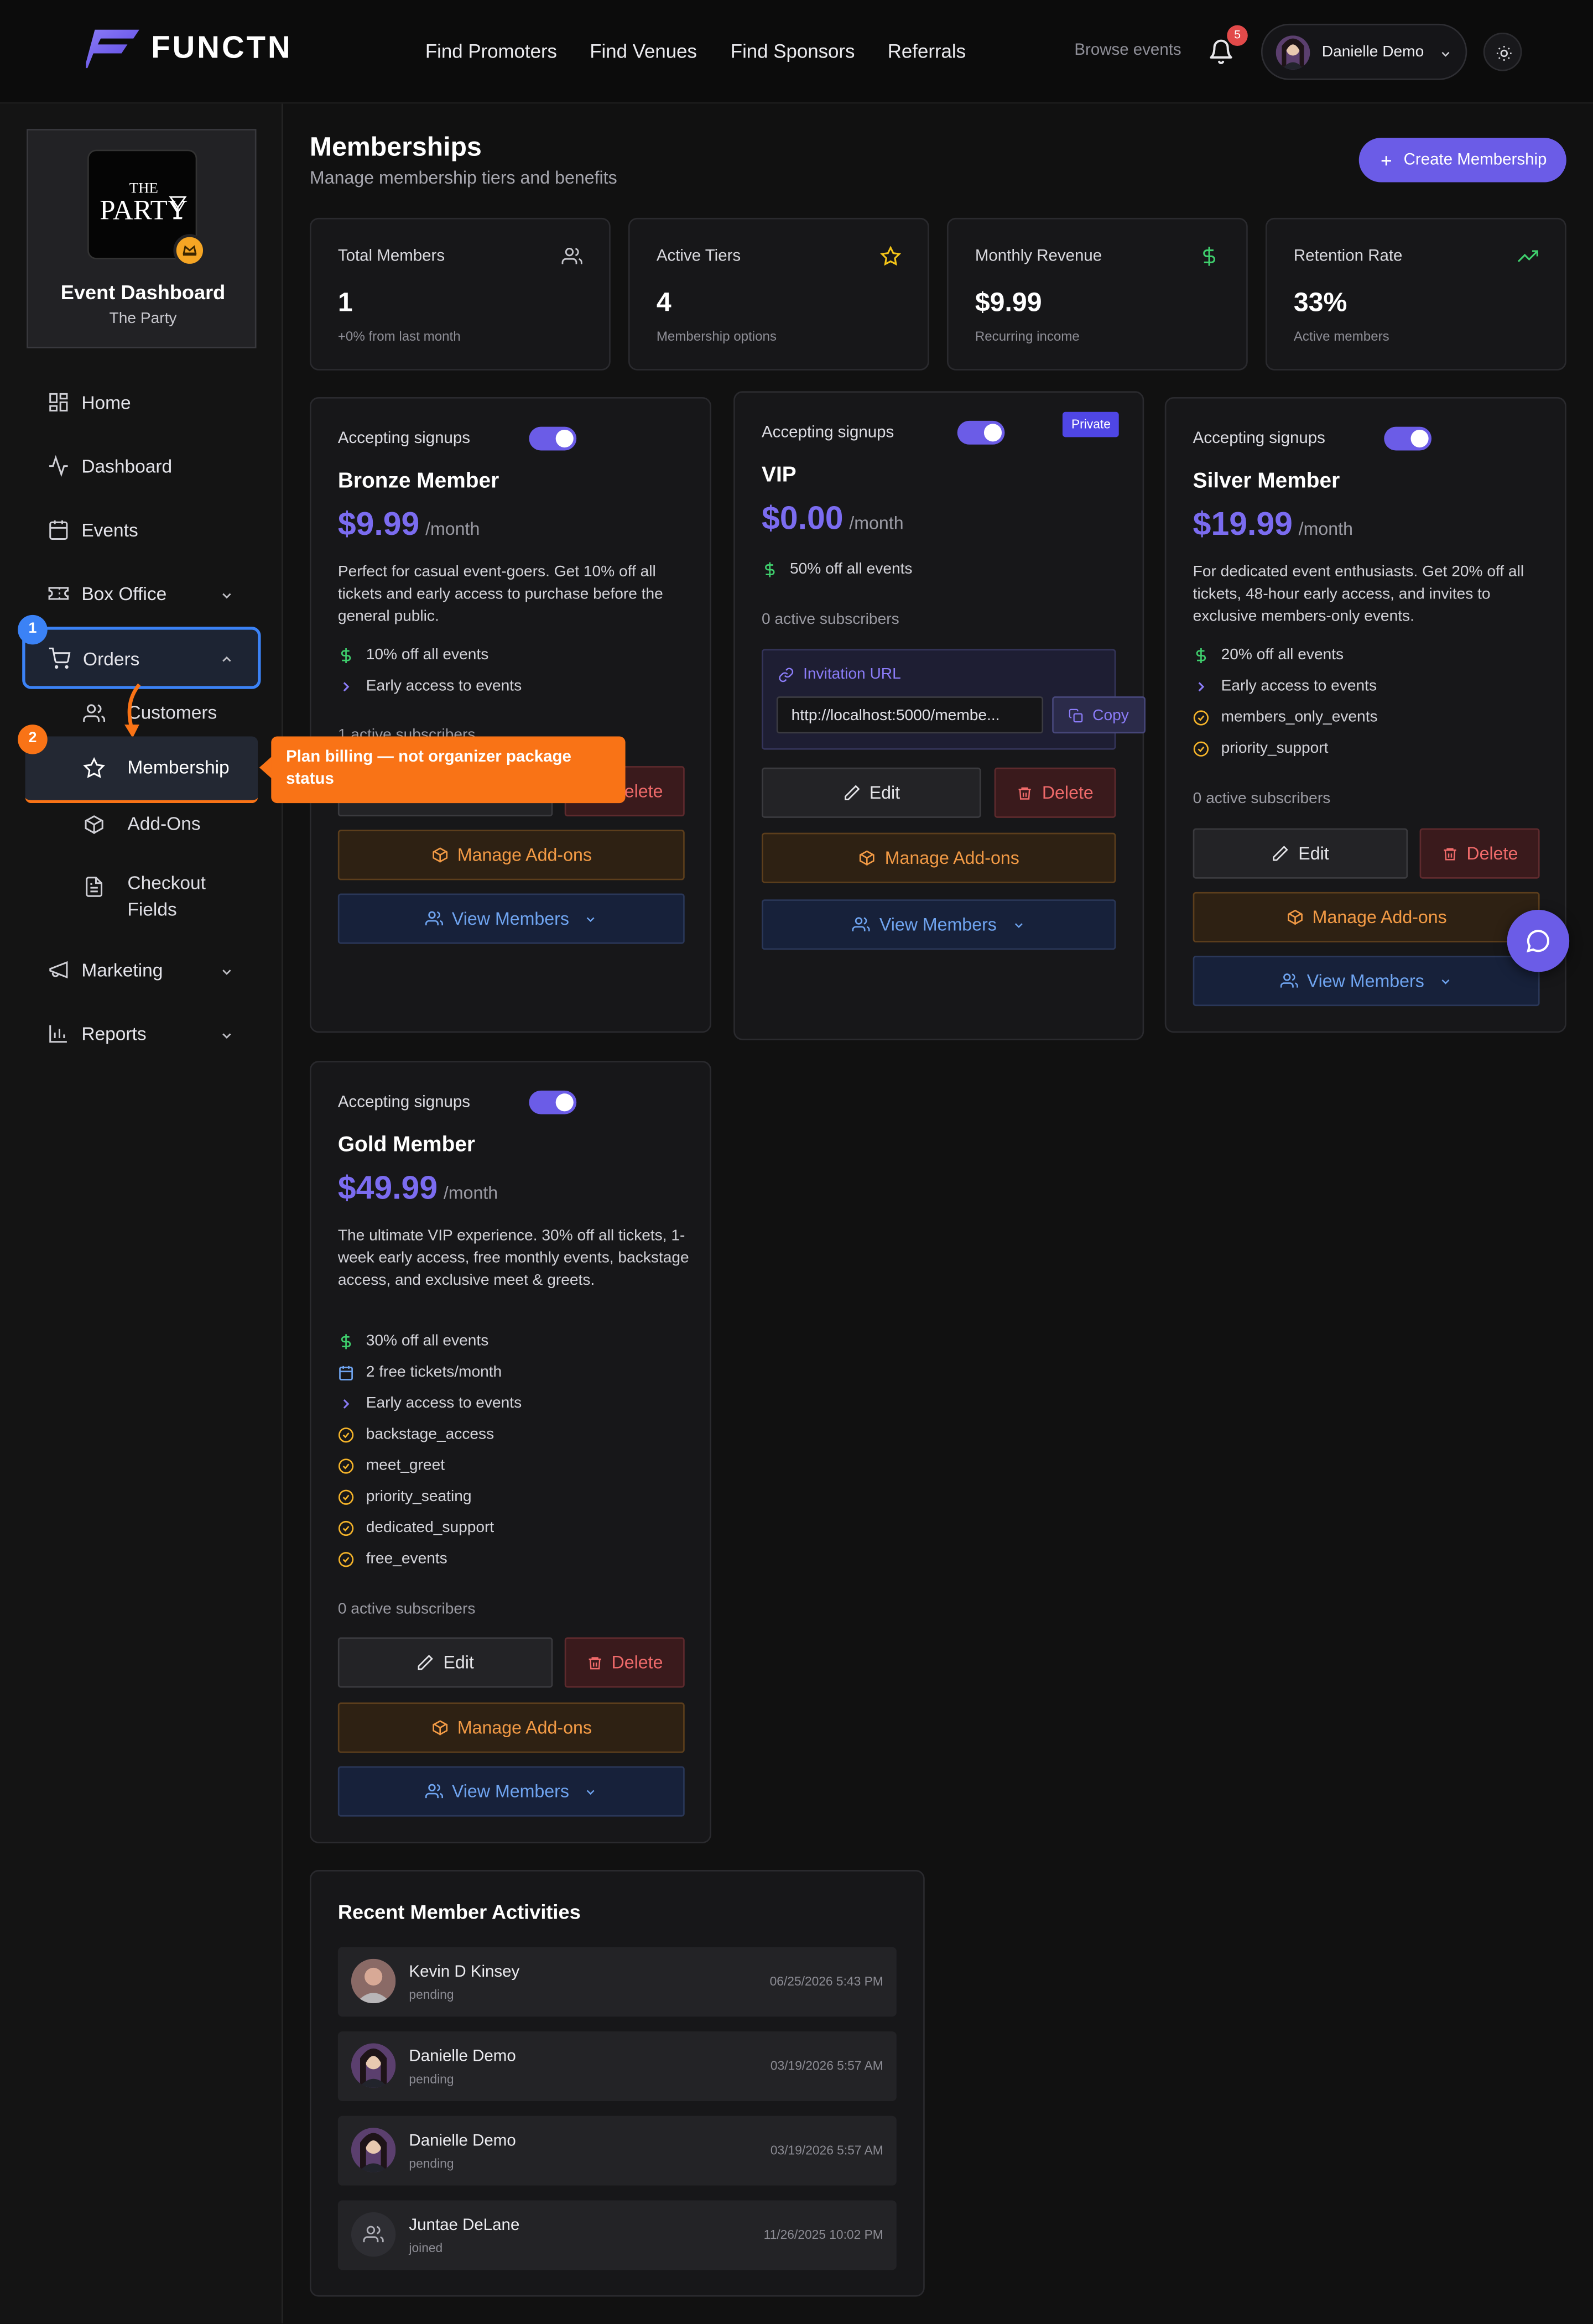  I want to click on stat-sub: Recurring income, so click(1027, 337).